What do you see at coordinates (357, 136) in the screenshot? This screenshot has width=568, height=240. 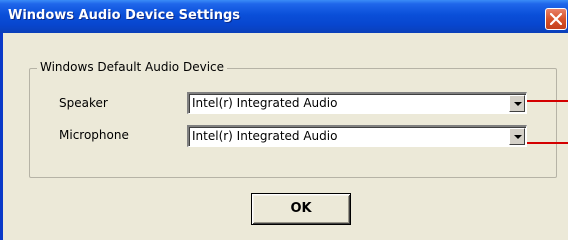 I see `microphone-dropdown: Intel(r) Integrated Audio` at bounding box center [357, 136].